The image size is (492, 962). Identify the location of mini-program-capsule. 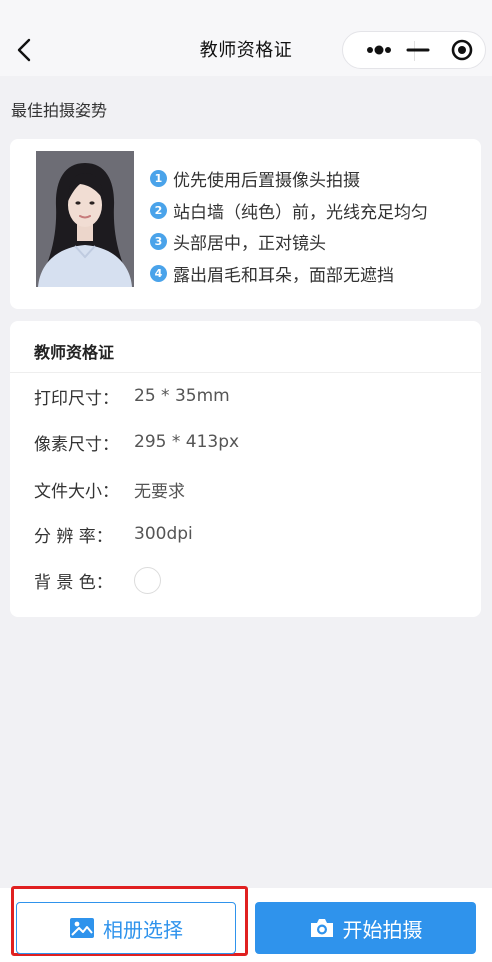
(414, 50).